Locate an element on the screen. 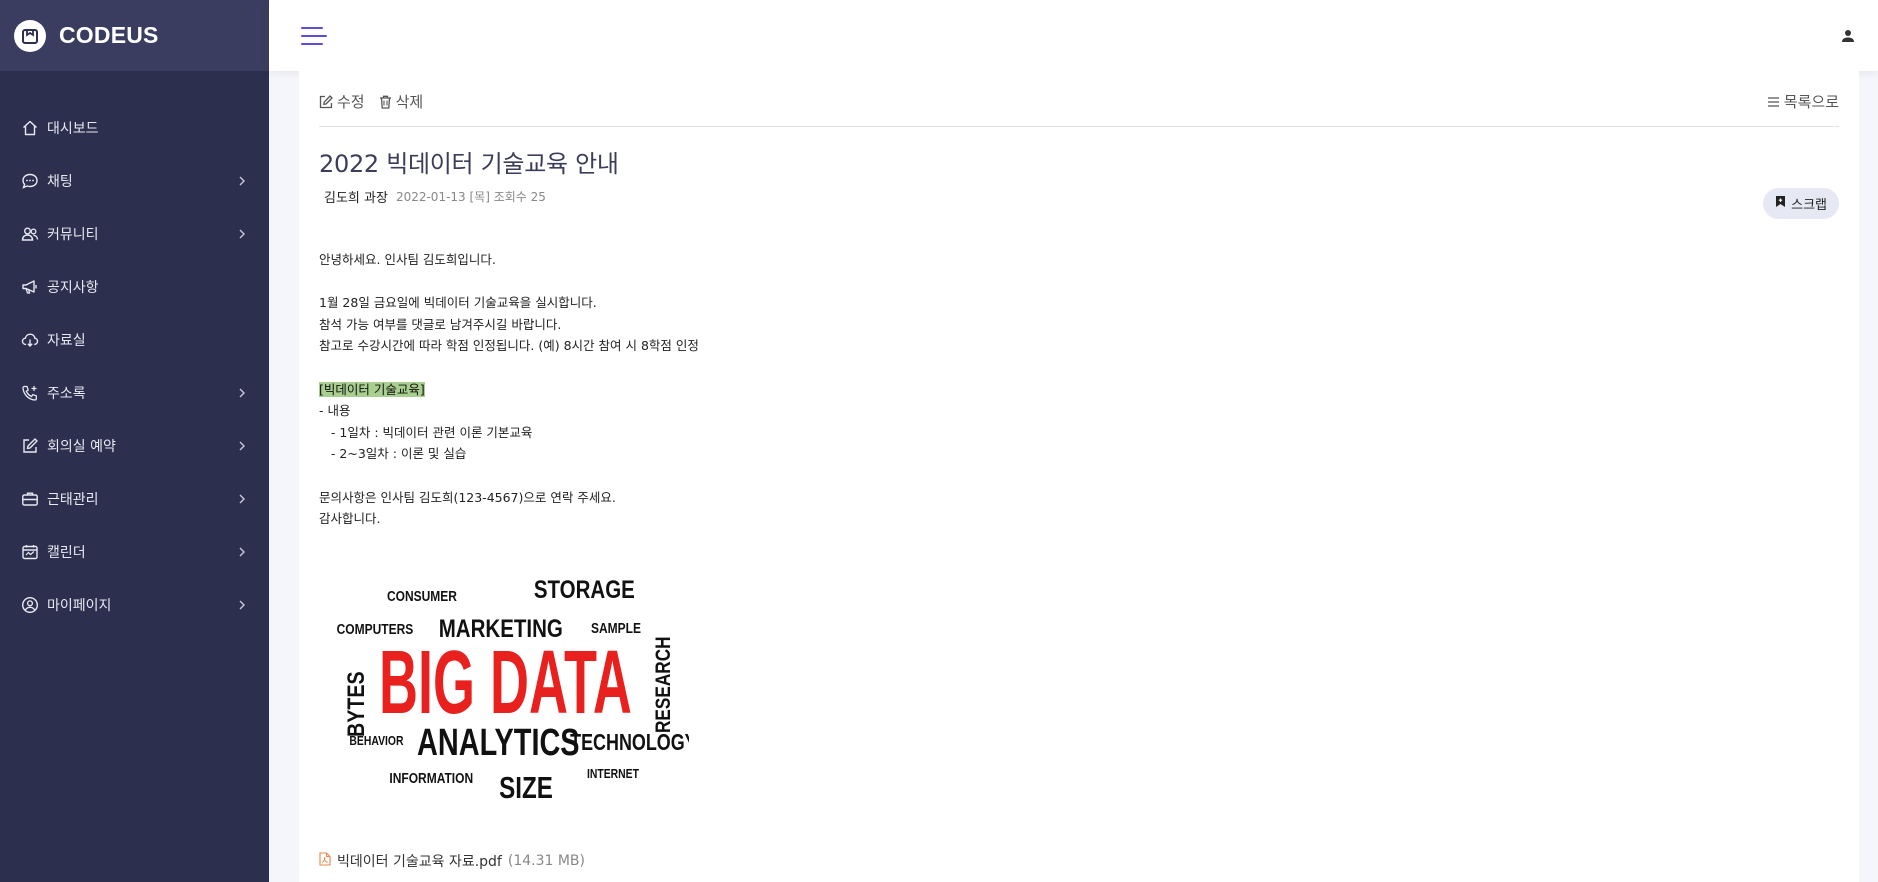 The height and width of the screenshot is (882, 1878). wordcloud-word: STORAGE is located at coordinates (584, 589).